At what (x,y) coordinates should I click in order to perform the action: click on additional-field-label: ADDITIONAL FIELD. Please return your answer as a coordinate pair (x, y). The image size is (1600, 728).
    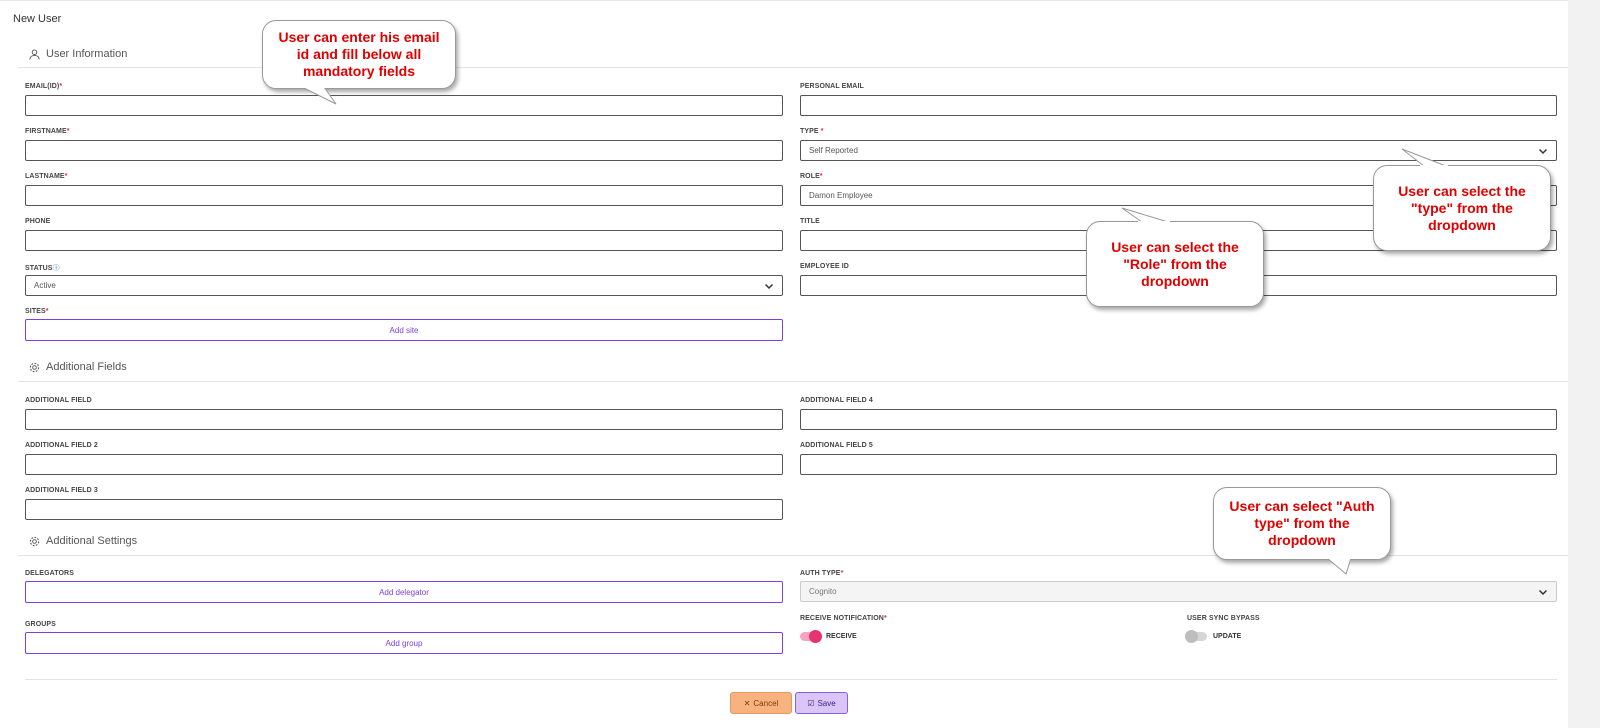
    Looking at the image, I should click on (58, 400).